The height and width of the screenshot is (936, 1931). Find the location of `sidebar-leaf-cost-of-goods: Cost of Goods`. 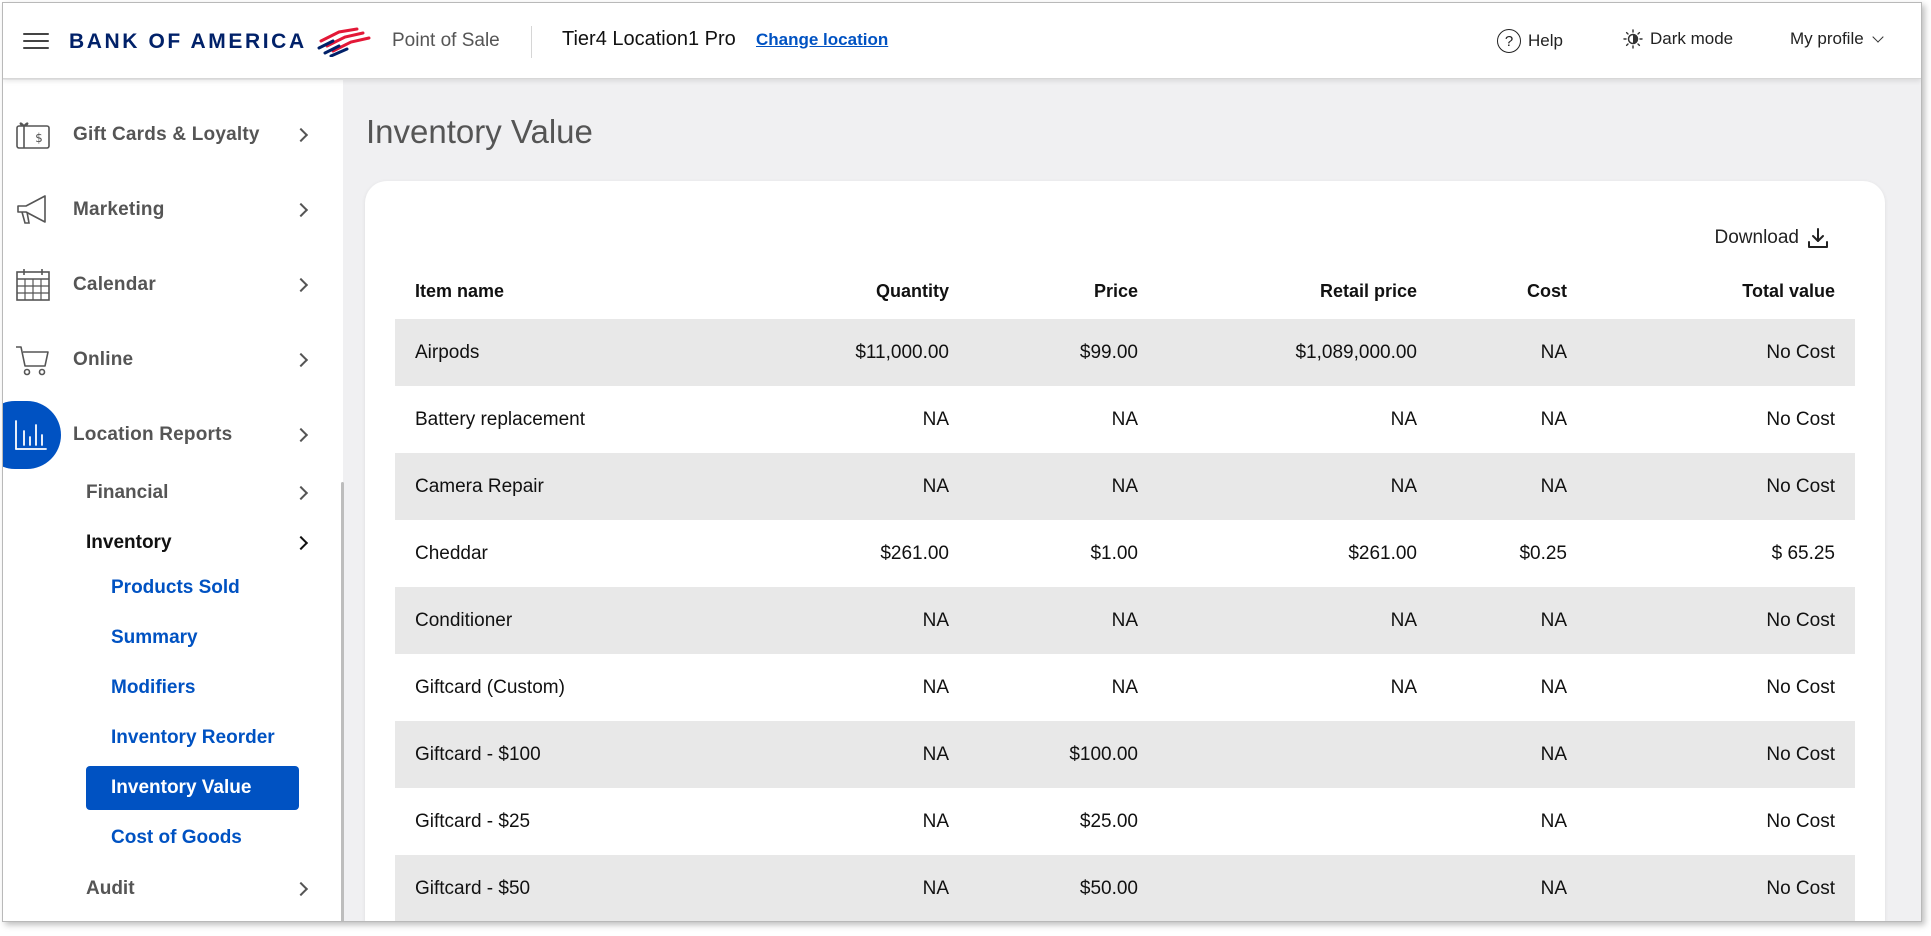

sidebar-leaf-cost-of-goods: Cost of Goods is located at coordinates (192, 838).